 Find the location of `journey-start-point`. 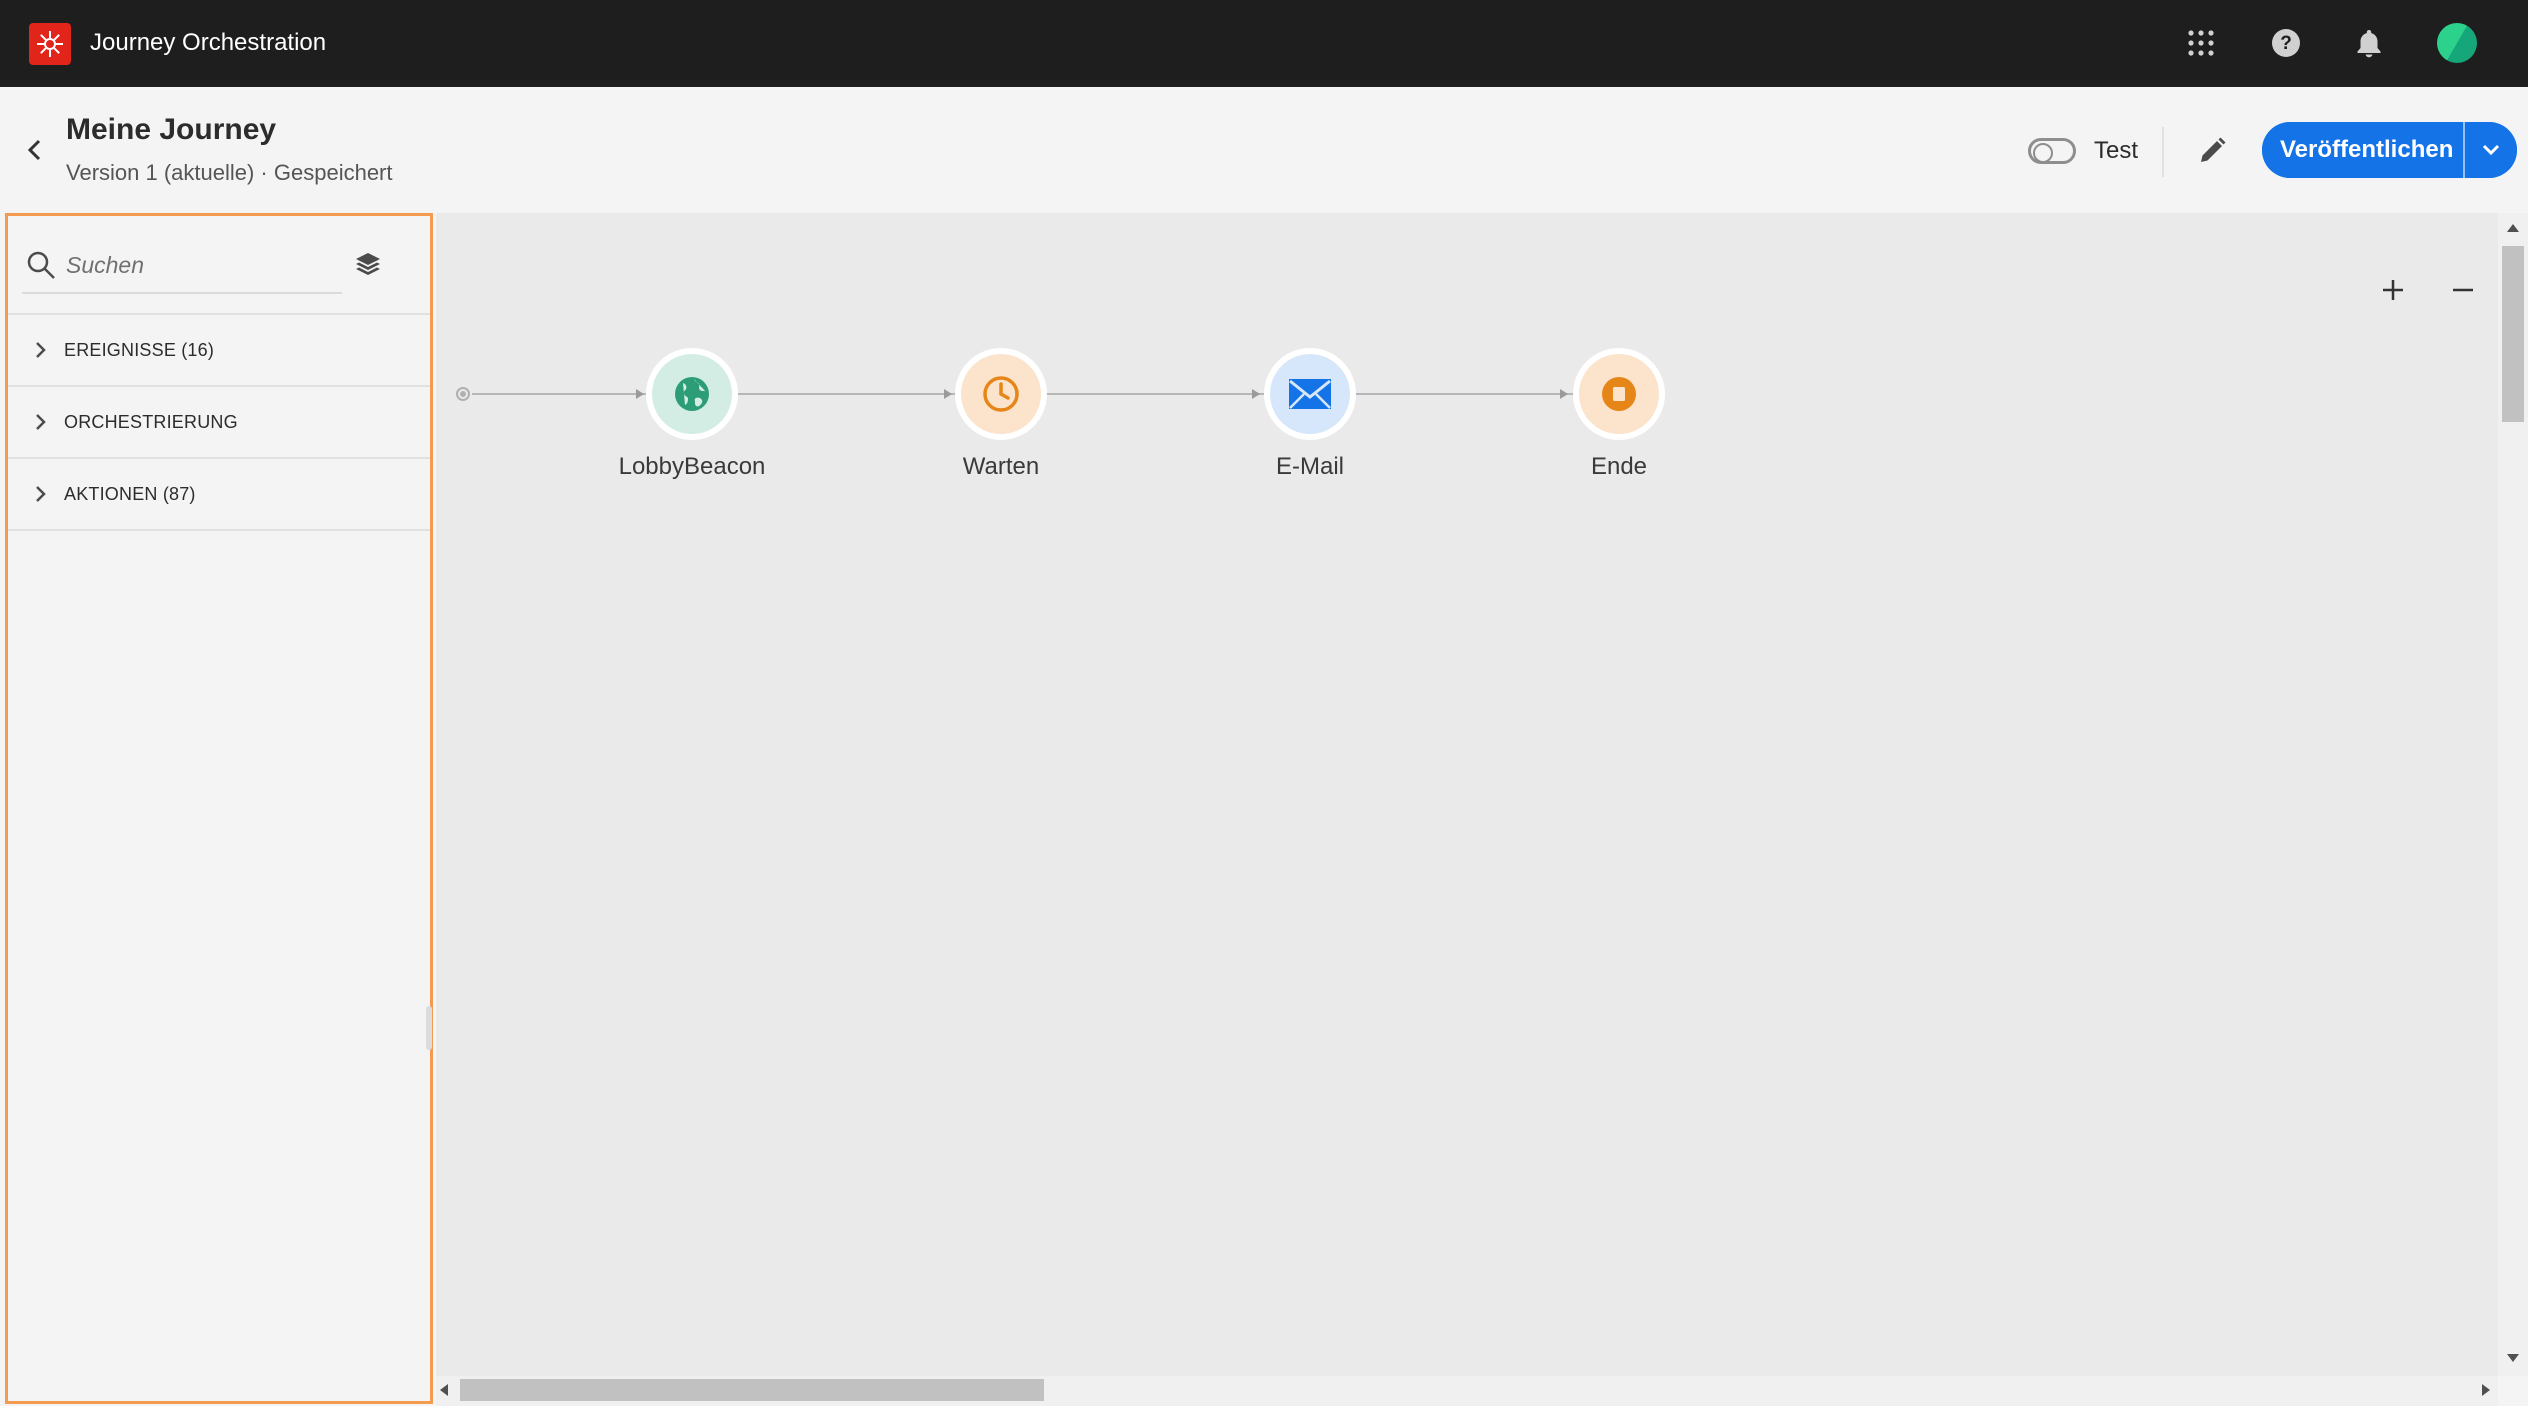

journey-start-point is located at coordinates (463, 394).